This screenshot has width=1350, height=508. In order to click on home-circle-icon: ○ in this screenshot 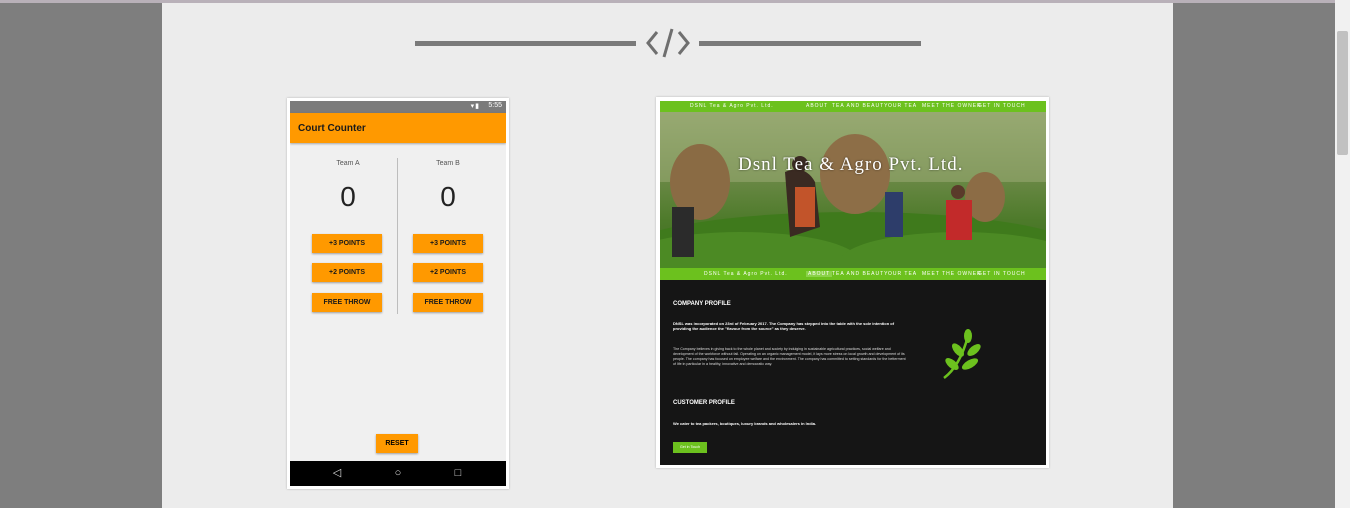, I will do `click(398, 473)`.